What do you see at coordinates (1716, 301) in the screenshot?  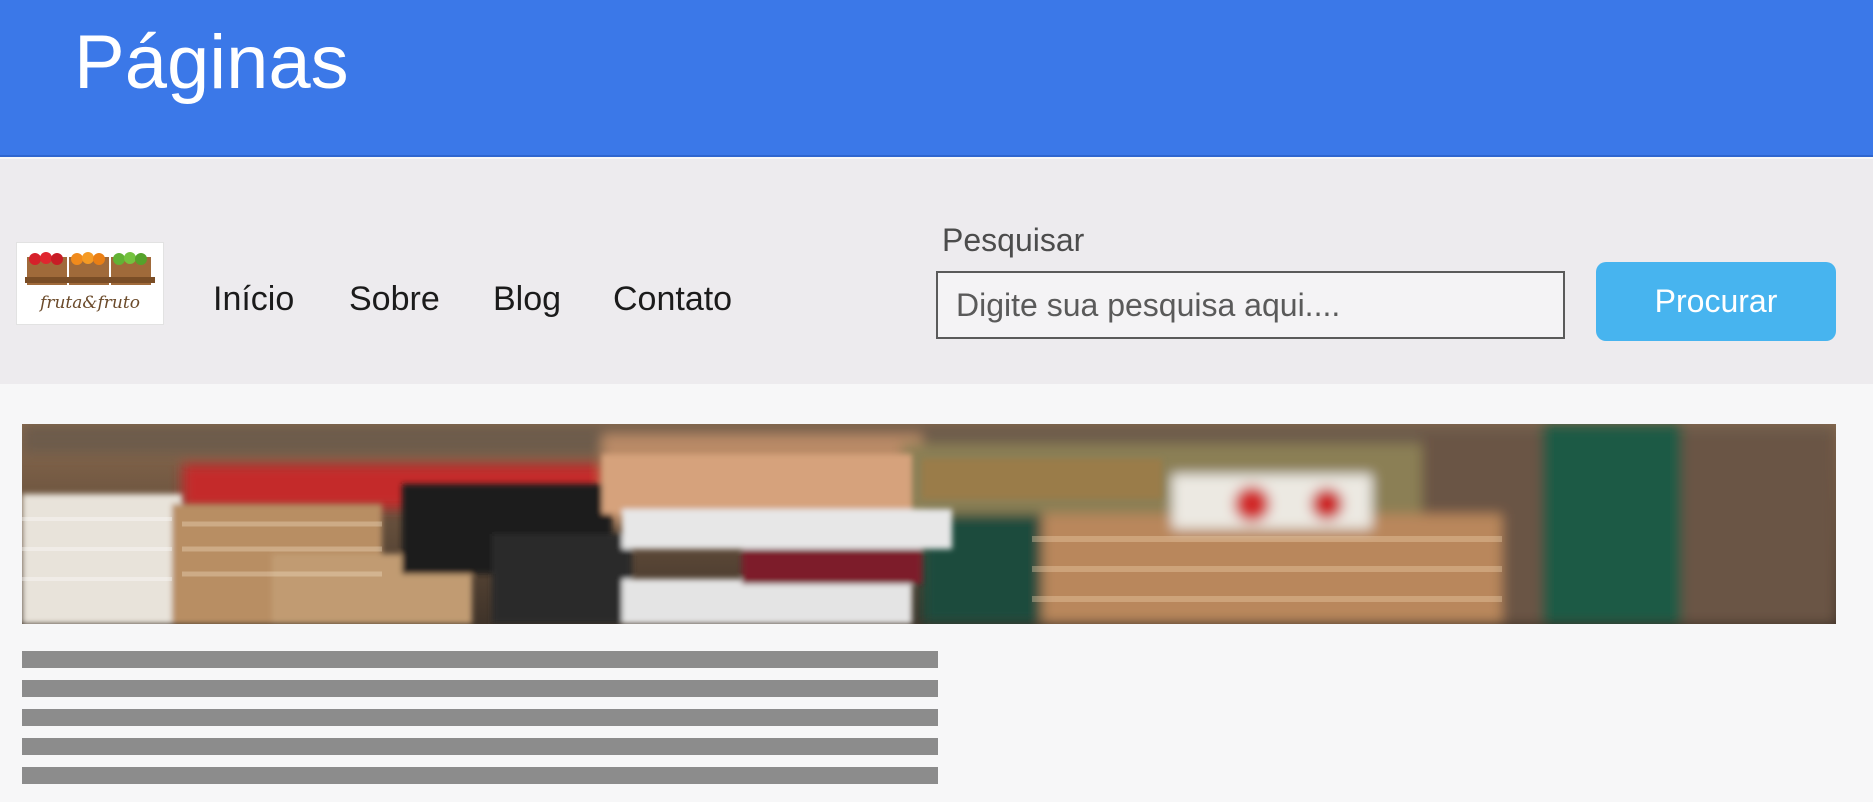 I see `search-button: Procurar` at bounding box center [1716, 301].